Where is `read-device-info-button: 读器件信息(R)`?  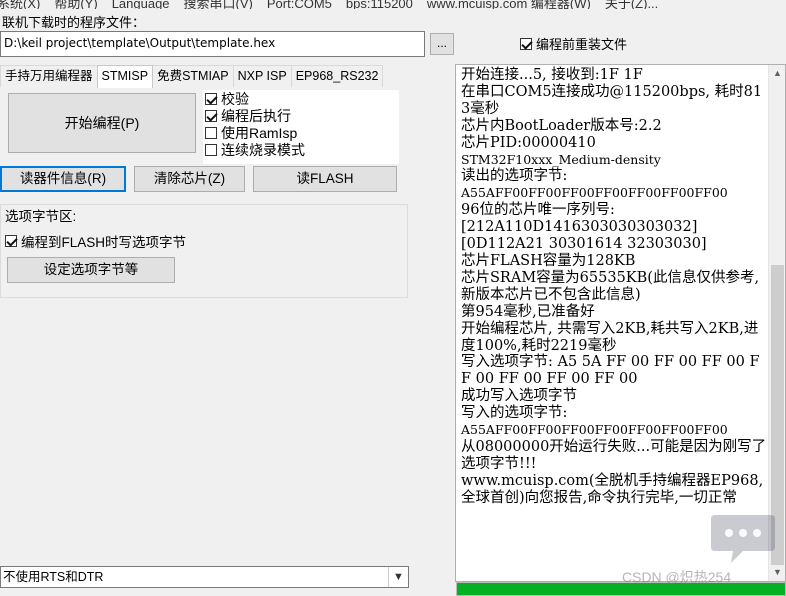 read-device-info-button: 读器件信息(R) is located at coordinates (63, 179).